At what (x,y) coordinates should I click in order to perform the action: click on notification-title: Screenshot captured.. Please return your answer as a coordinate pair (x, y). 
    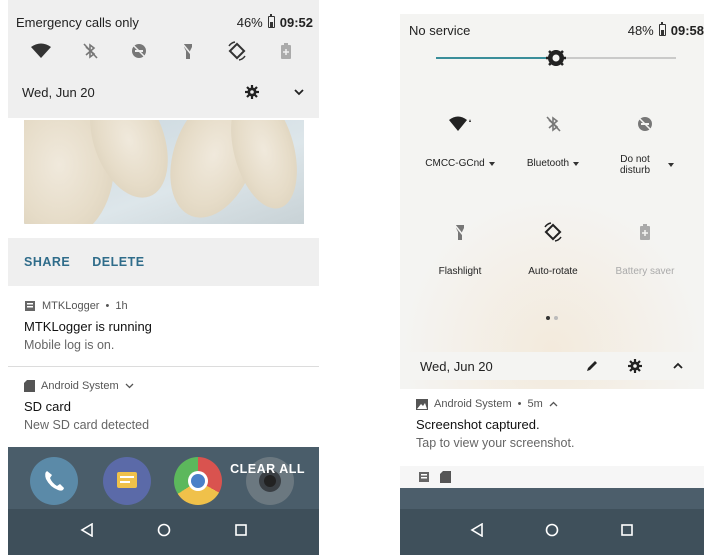
    Looking at the image, I should click on (478, 424).